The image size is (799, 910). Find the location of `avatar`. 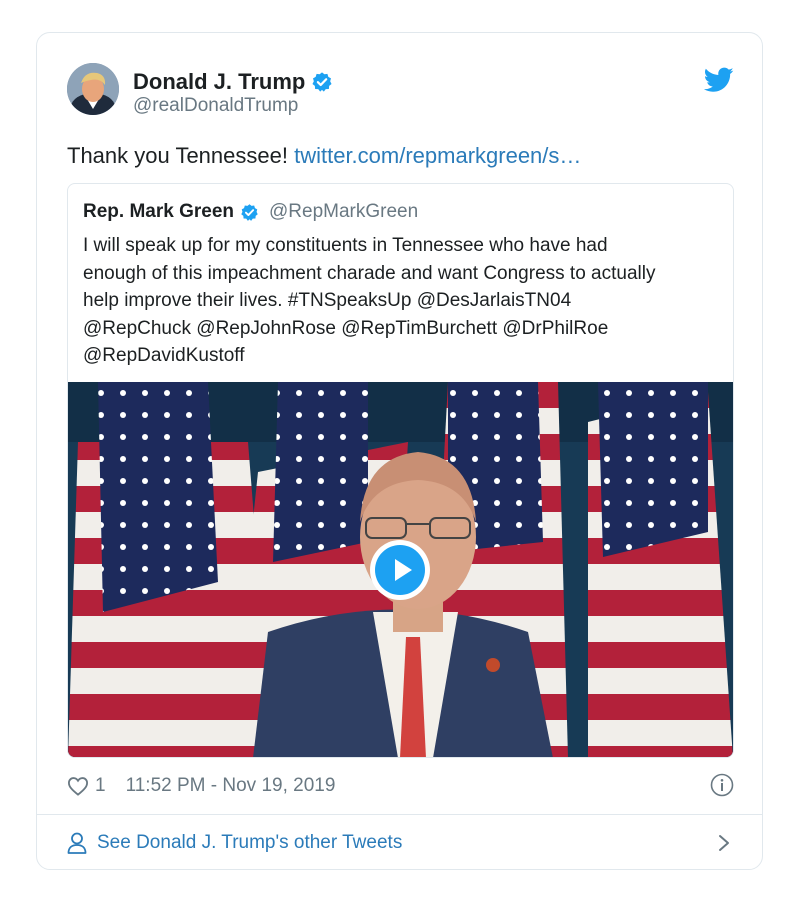

avatar is located at coordinates (93, 89).